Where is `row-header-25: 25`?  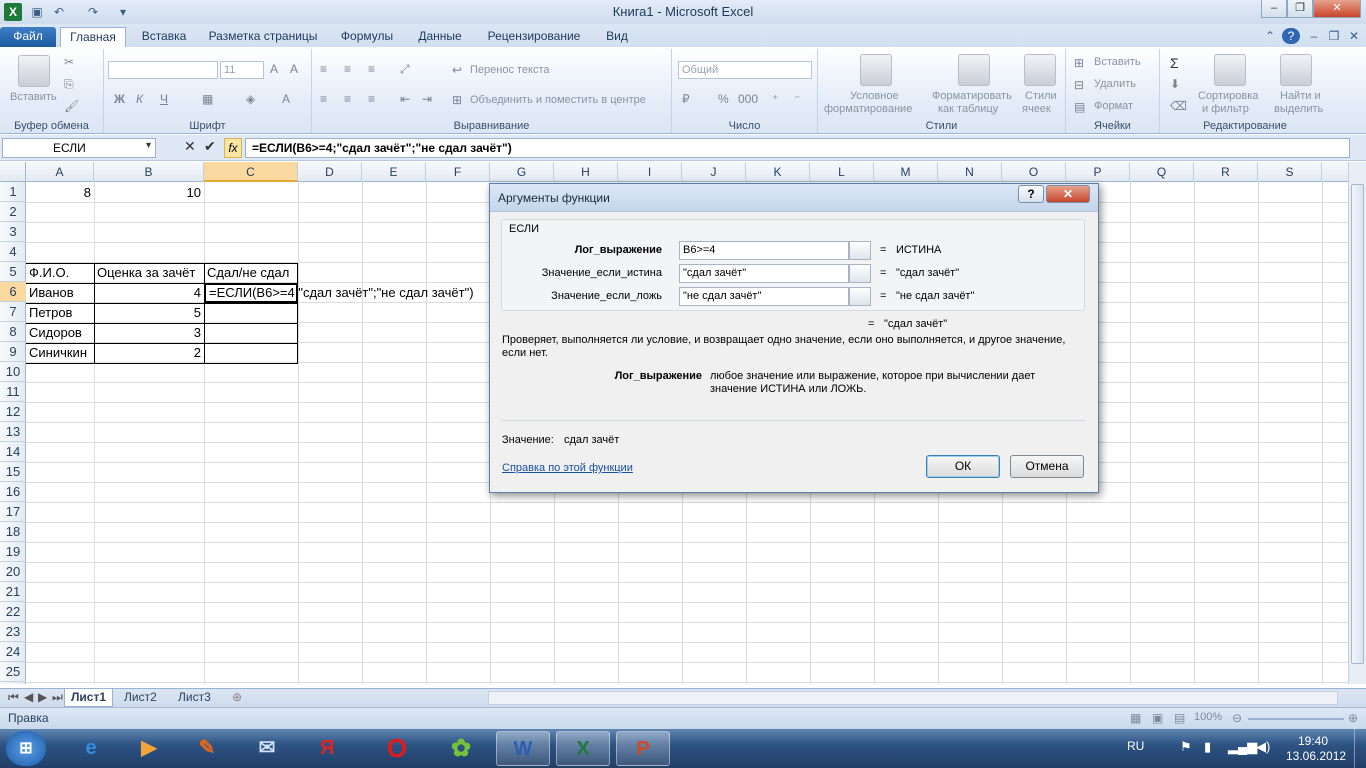 row-header-25: 25 is located at coordinates (13, 672).